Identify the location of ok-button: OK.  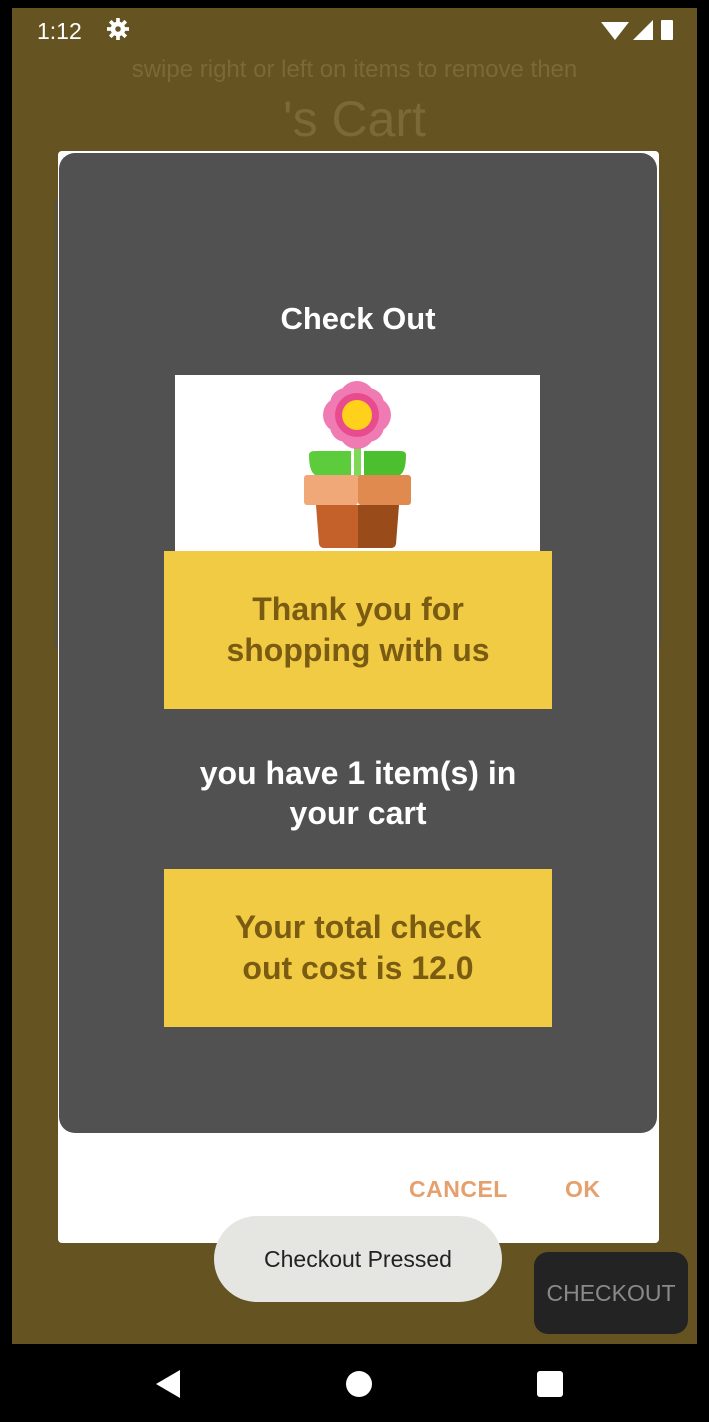
(583, 1189).